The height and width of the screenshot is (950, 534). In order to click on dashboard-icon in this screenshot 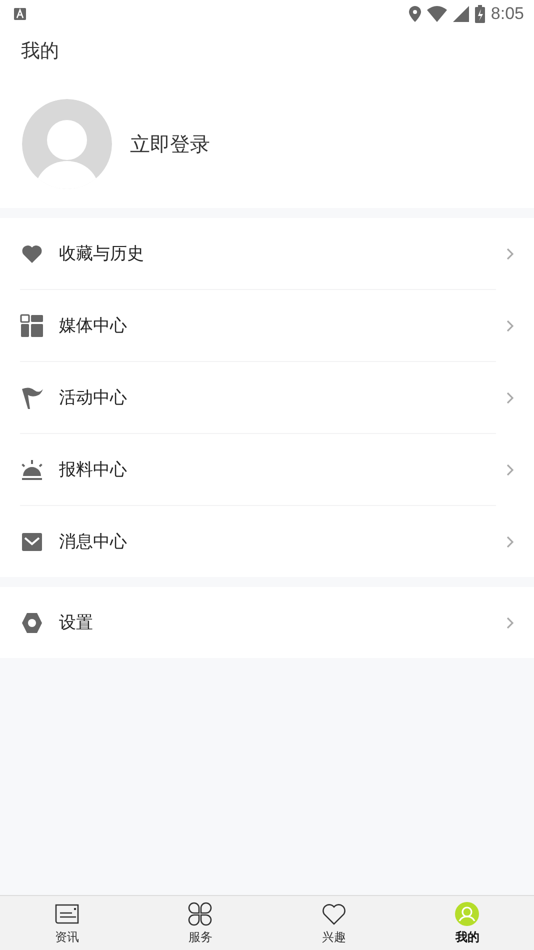, I will do `click(32, 326)`.